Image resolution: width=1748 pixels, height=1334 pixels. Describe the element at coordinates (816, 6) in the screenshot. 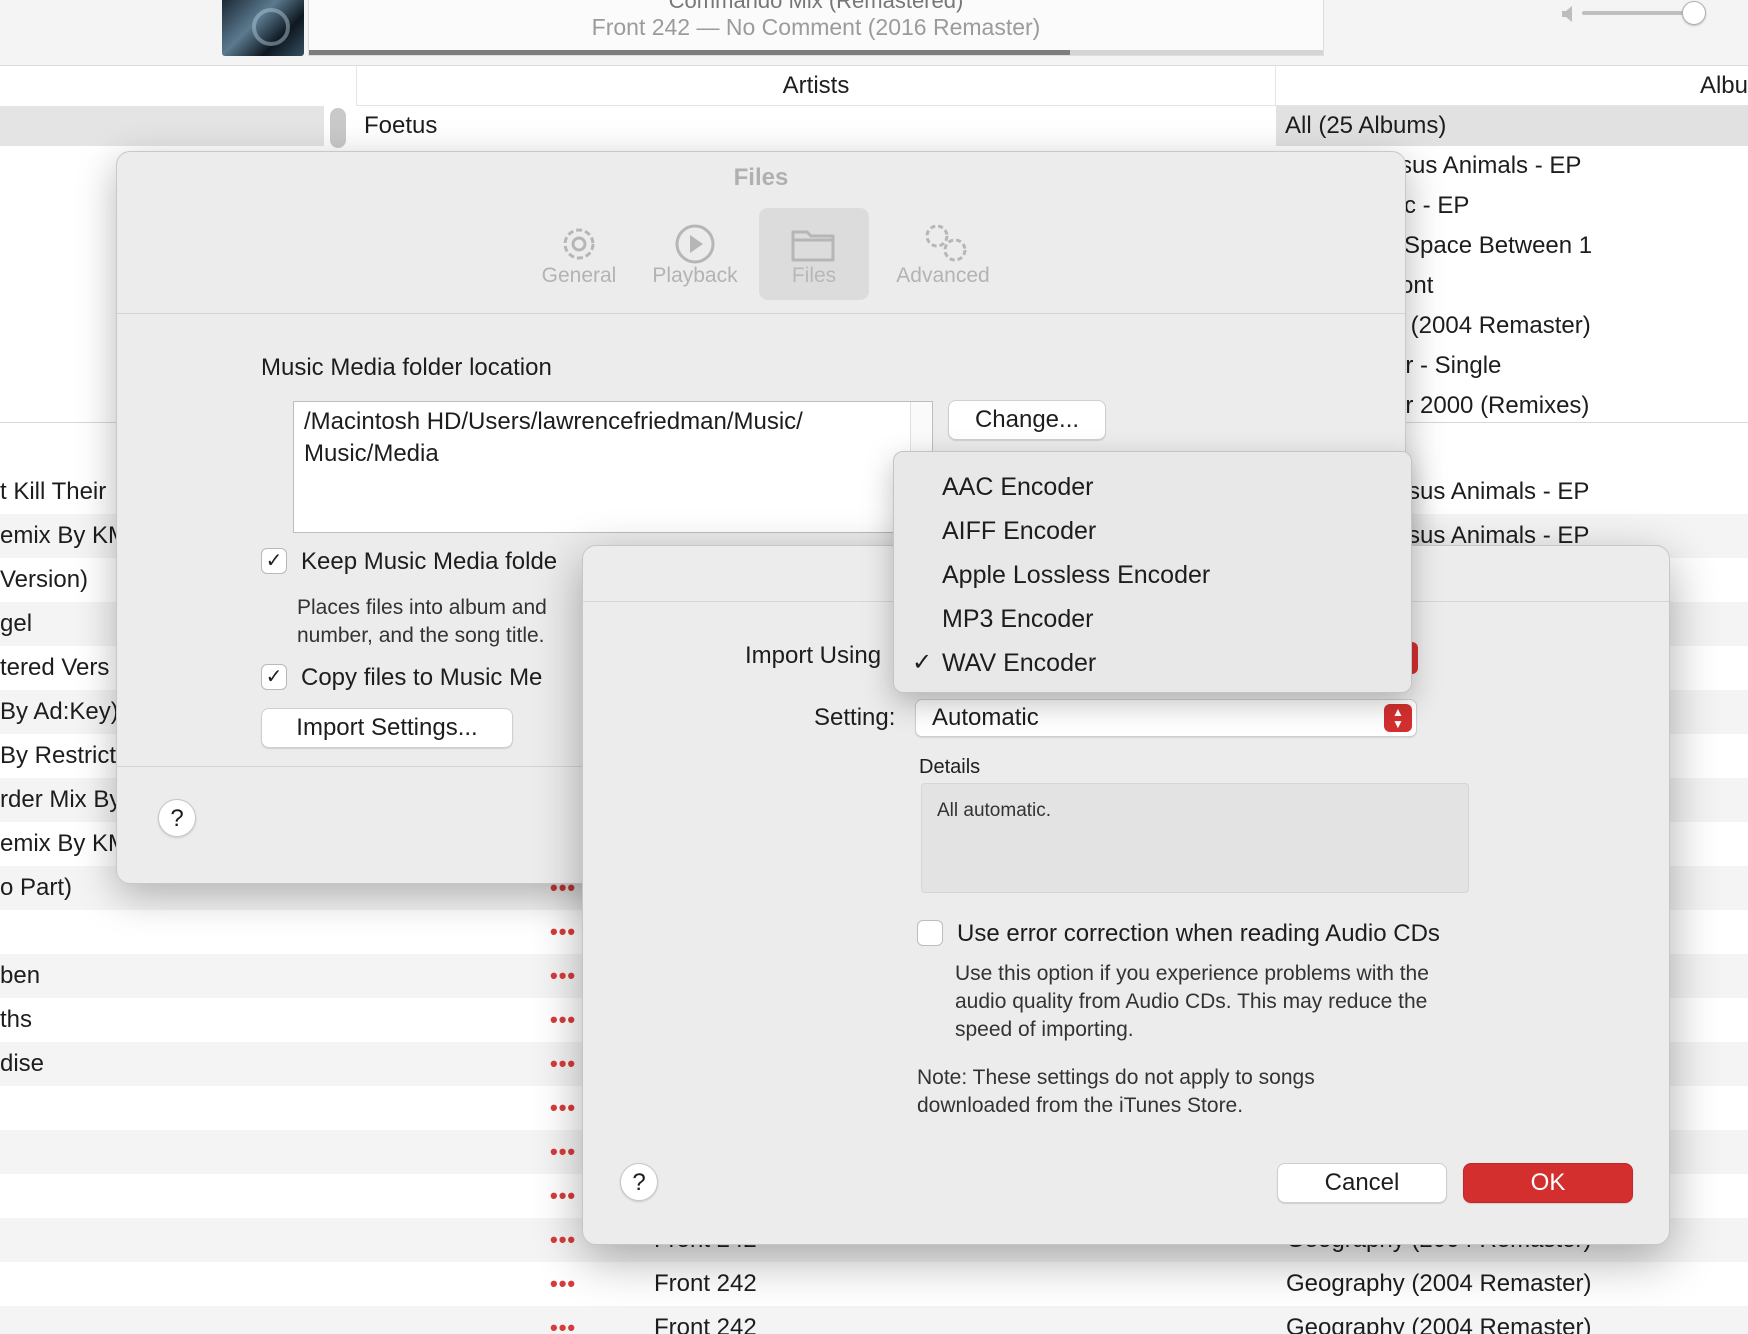

I see `now-playing-title: Commando Mix (Remastered)` at that location.